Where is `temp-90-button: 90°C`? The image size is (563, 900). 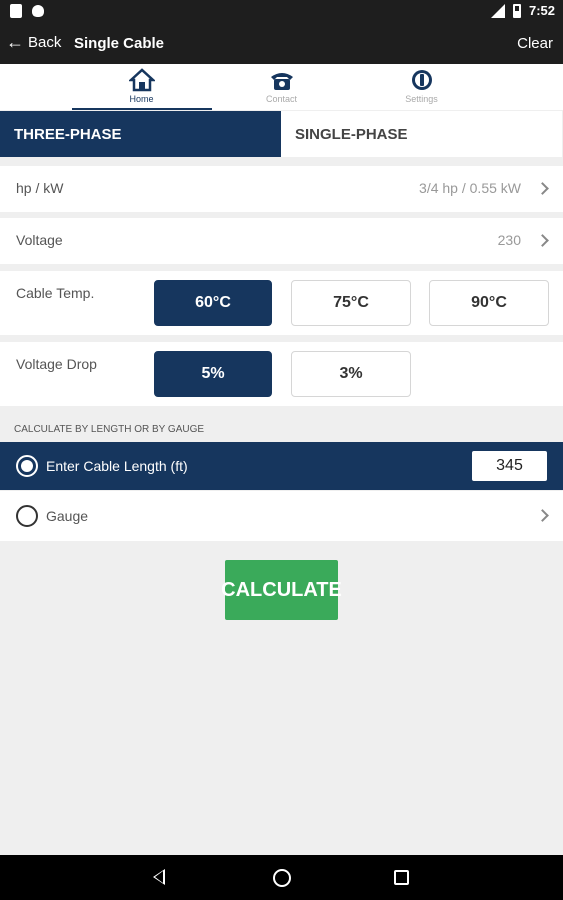 temp-90-button: 90°C is located at coordinates (489, 303).